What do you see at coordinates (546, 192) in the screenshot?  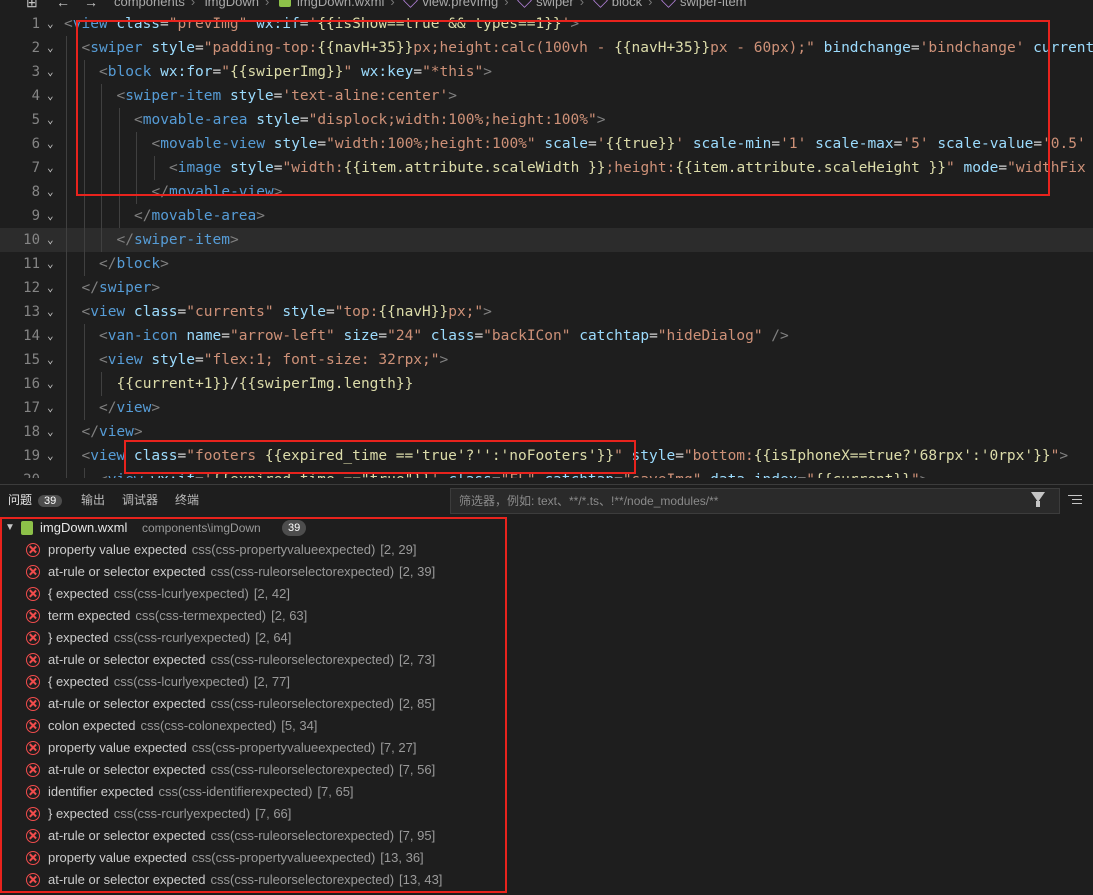 I see `code-line: 8⌄</movable-view>` at bounding box center [546, 192].